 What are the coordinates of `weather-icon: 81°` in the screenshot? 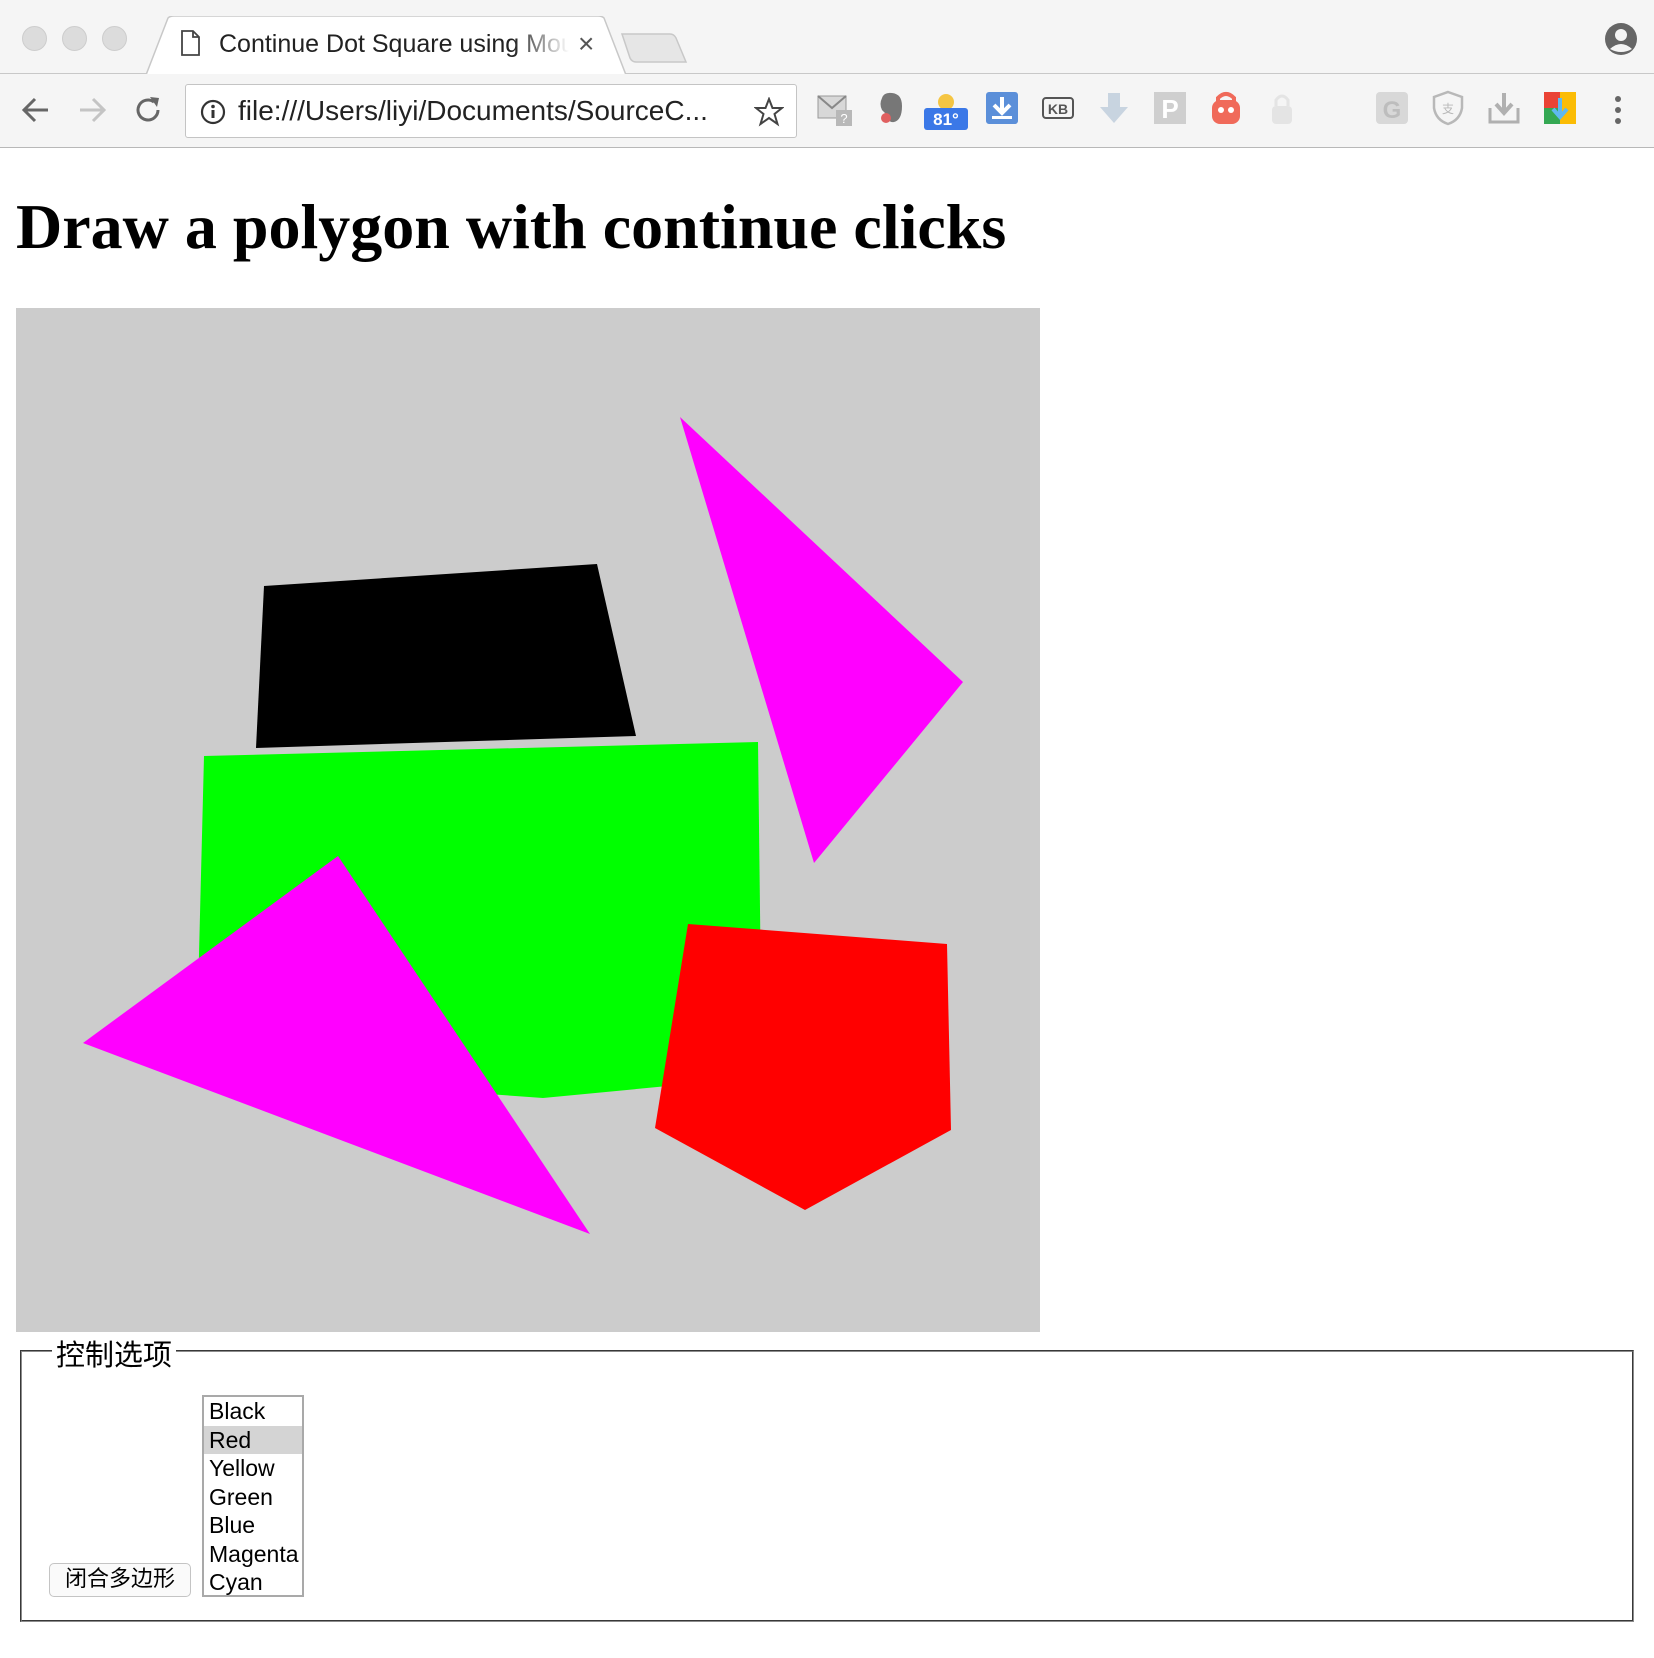 It's located at (946, 110).